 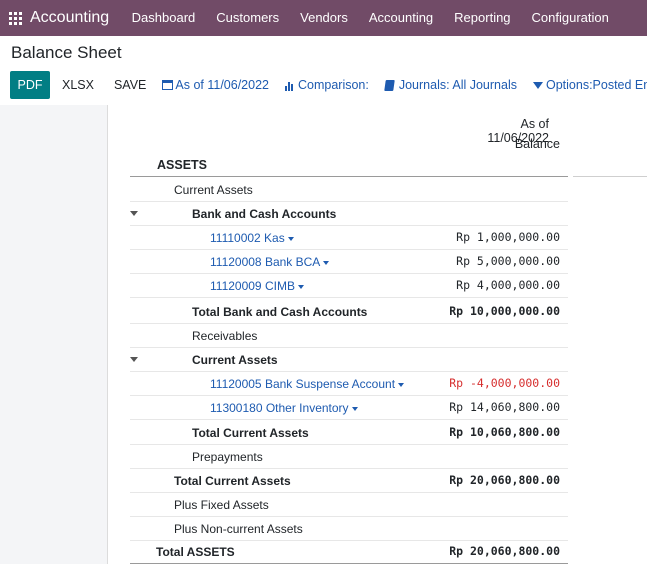 I want to click on row-label: Total ASSETS, so click(x=195, y=552).